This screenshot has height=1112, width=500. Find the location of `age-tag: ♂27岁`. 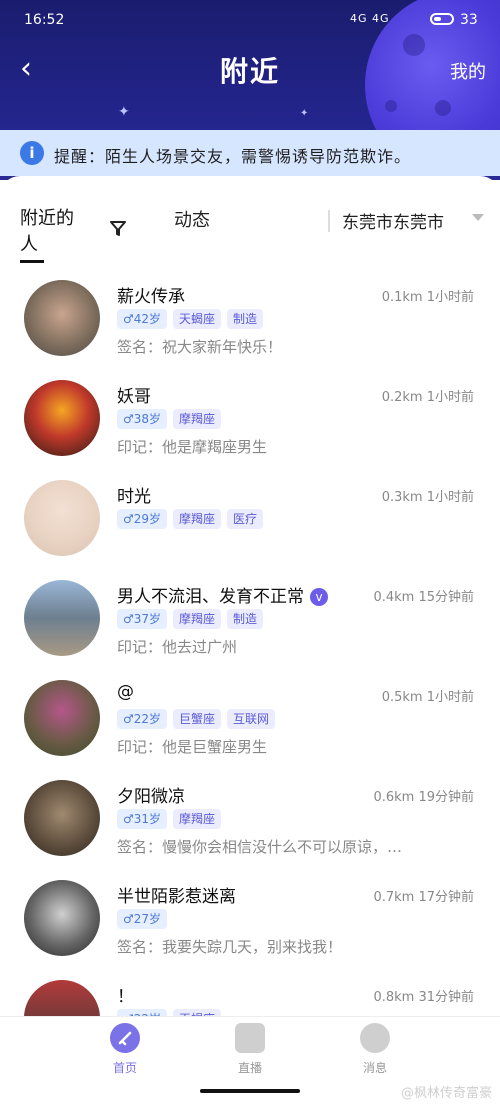

age-tag: ♂27岁 is located at coordinates (142, 919).